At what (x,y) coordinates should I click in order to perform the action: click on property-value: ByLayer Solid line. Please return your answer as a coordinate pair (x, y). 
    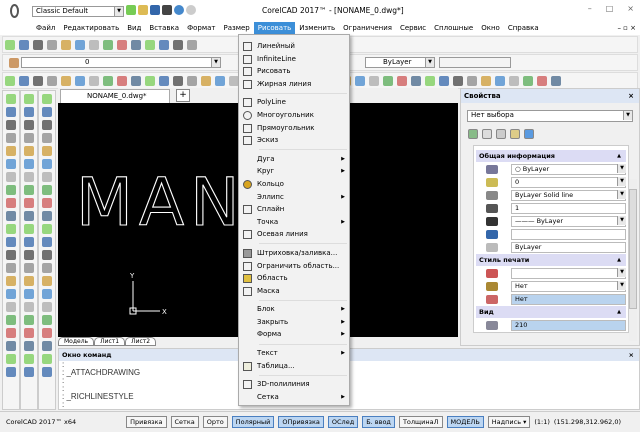
    Looking at the image, I should click on (568, 195).